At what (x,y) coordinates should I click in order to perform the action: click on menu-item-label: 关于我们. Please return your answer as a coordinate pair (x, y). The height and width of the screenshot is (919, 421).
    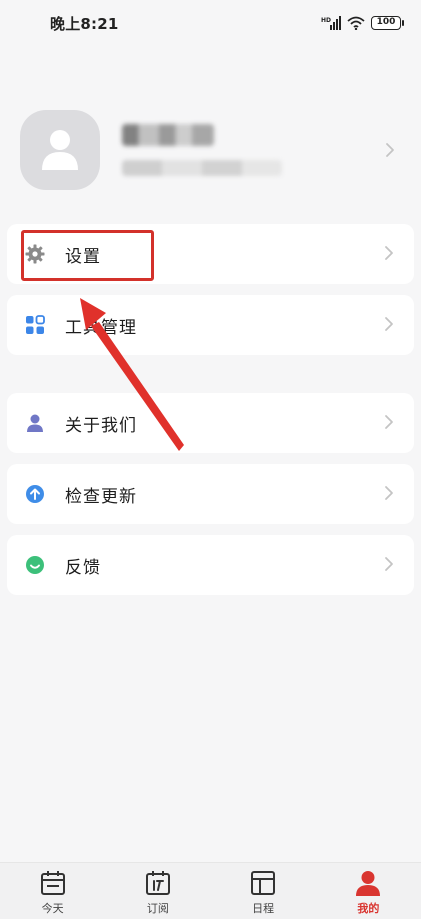
    Looking at the image, I should click on (101, 425).